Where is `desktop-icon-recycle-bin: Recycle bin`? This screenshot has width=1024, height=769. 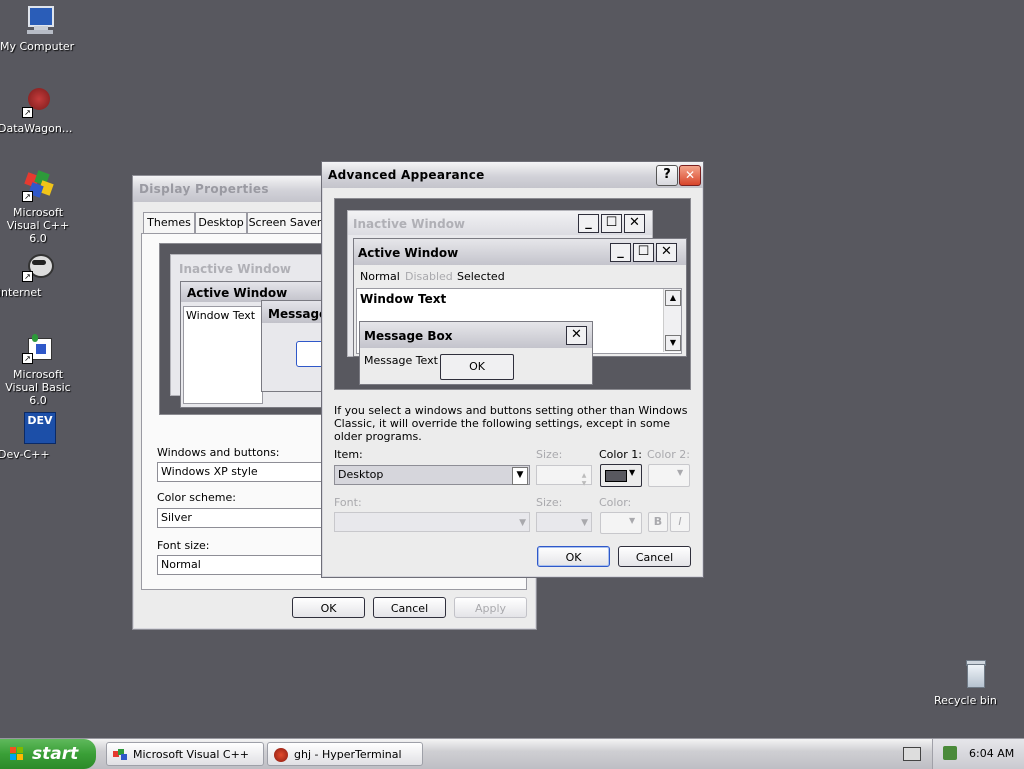 desktop-icon-recycle-bin: Recycle bin is located at coordinates (974, 682).